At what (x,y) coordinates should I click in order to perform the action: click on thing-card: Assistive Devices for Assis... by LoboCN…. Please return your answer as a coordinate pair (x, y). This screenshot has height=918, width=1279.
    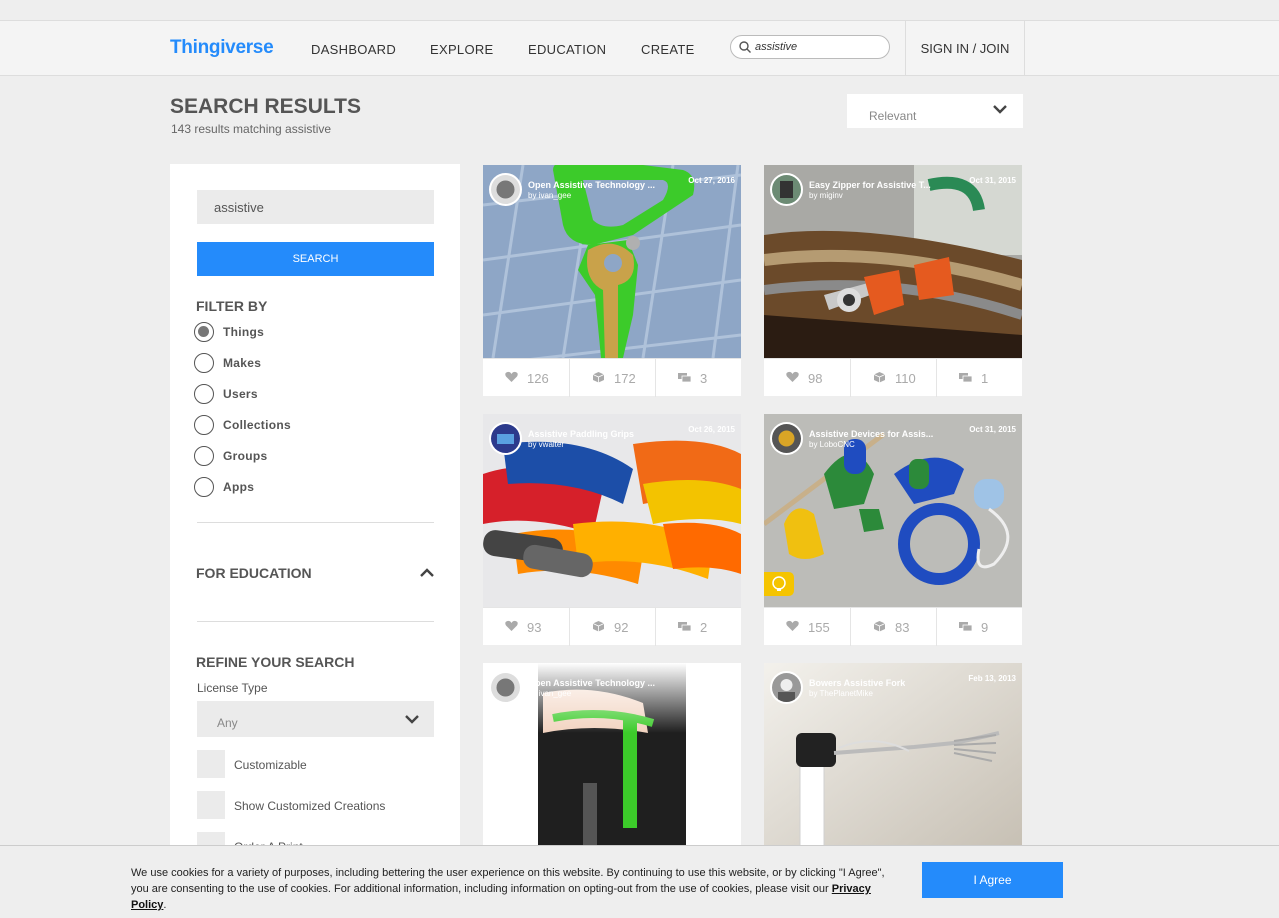
    Looking at the image, I should click on (893, 530).